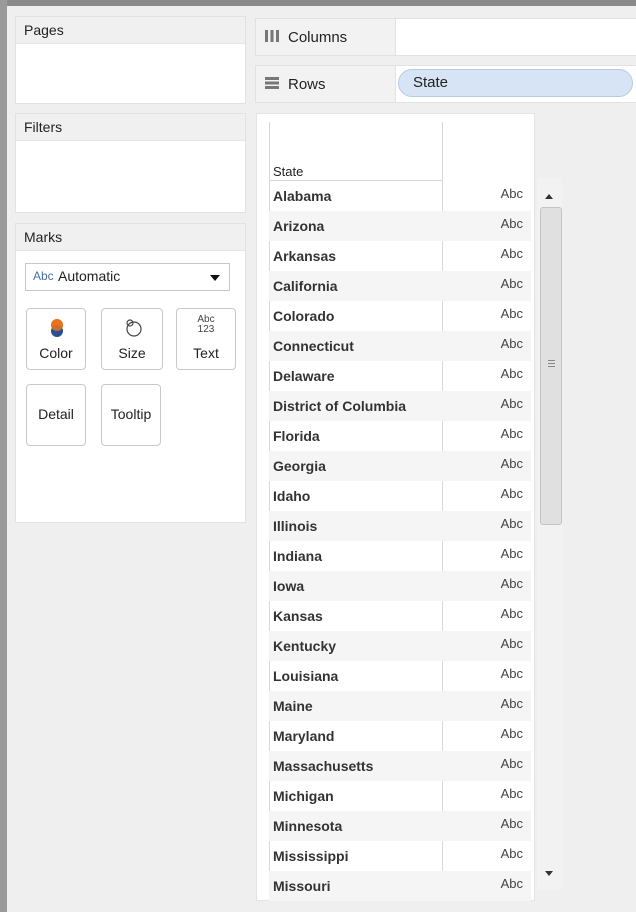  I want to click on state-name: Colorado, so click(304, 316).